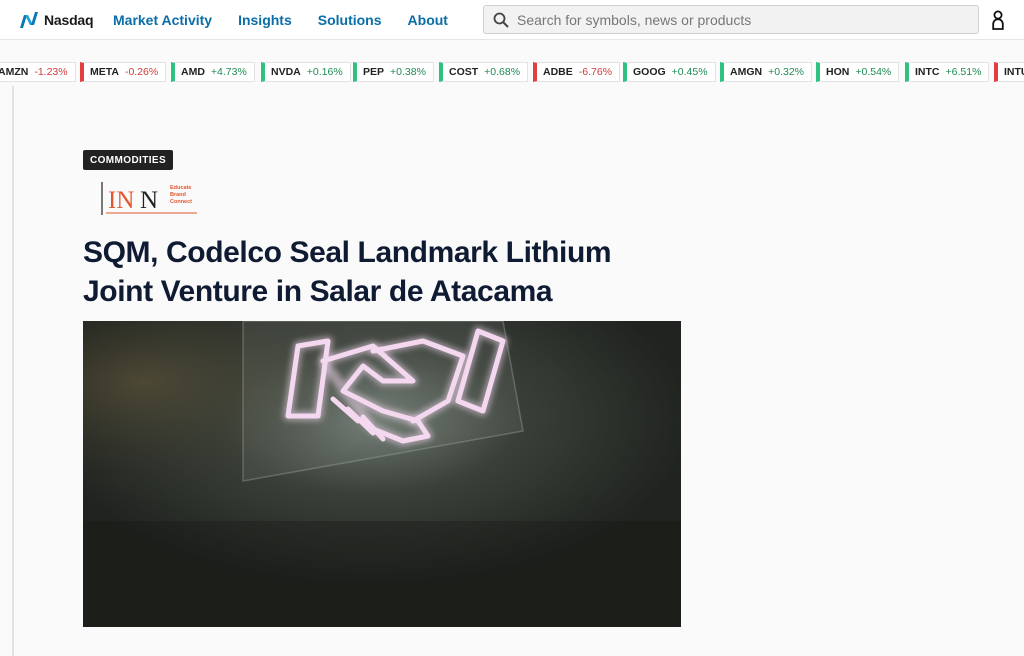 The height and width of the screenshot is (656, 1024). Describe the element at coordinates (649, 72) in the screenshot. I see `ticker-symbol: GOOG` at that location.